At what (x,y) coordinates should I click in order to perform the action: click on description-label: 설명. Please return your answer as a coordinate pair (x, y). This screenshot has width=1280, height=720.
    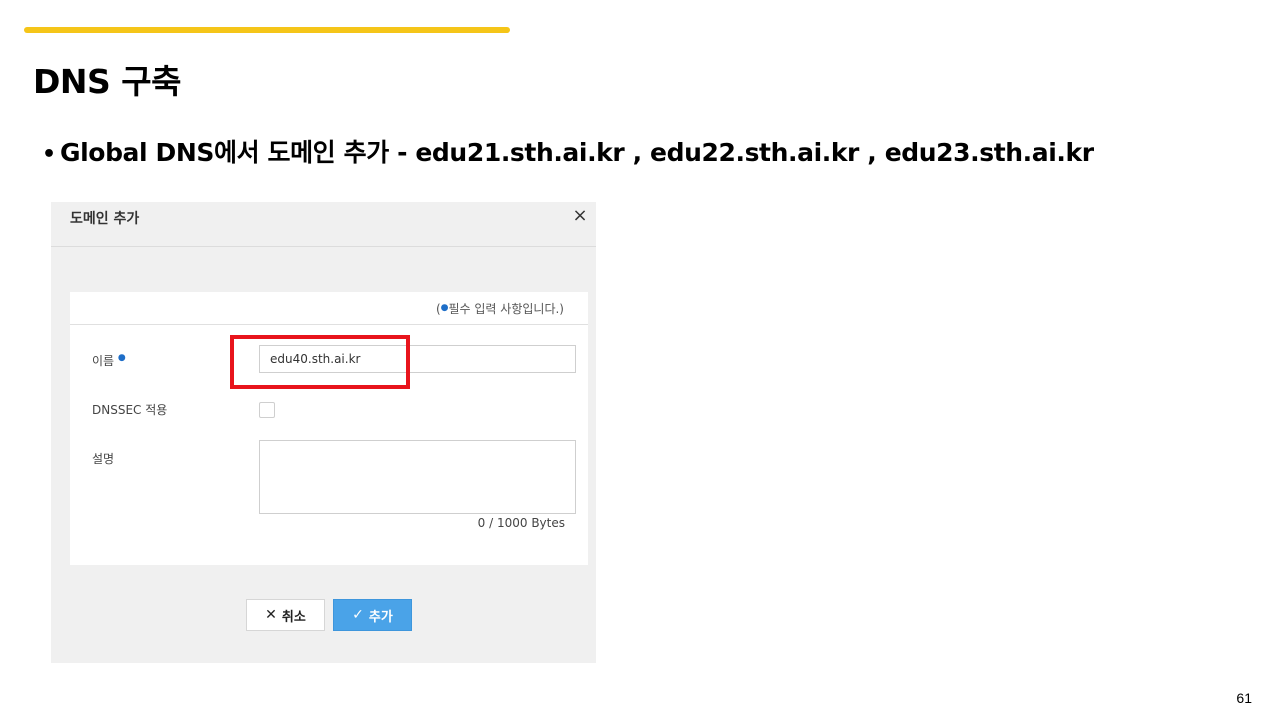
    Looking at the image, I should click on (103, 459).